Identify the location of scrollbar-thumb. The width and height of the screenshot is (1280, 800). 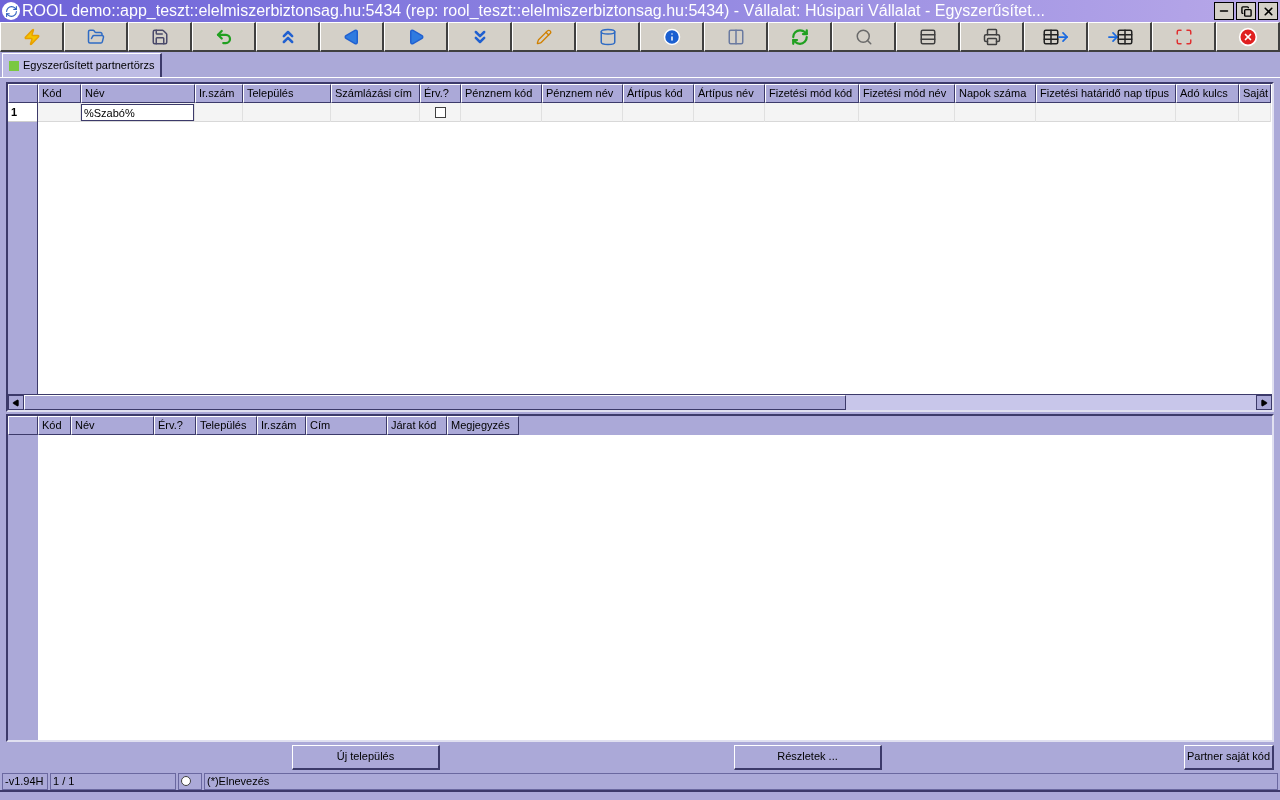
(435, 402).